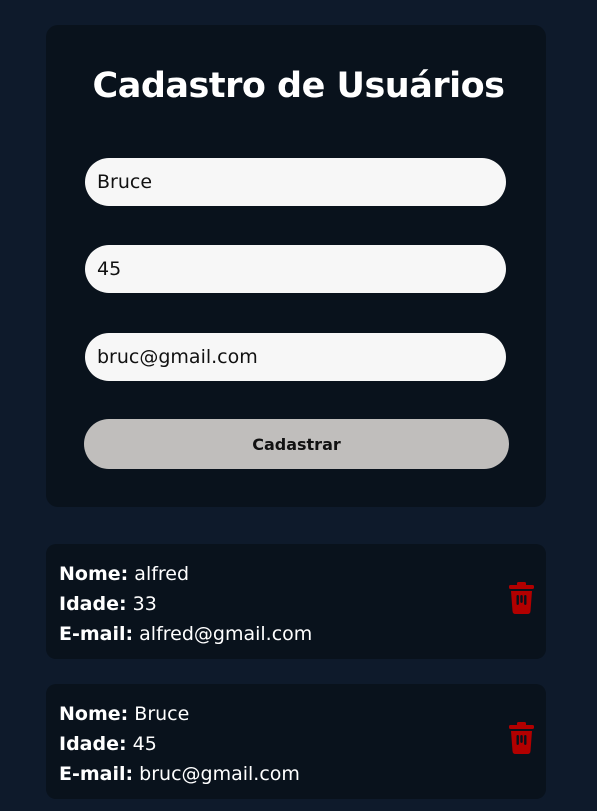  Describe the element at coordinates (295, 182) in the screenshot. I see `name-input` at that location.